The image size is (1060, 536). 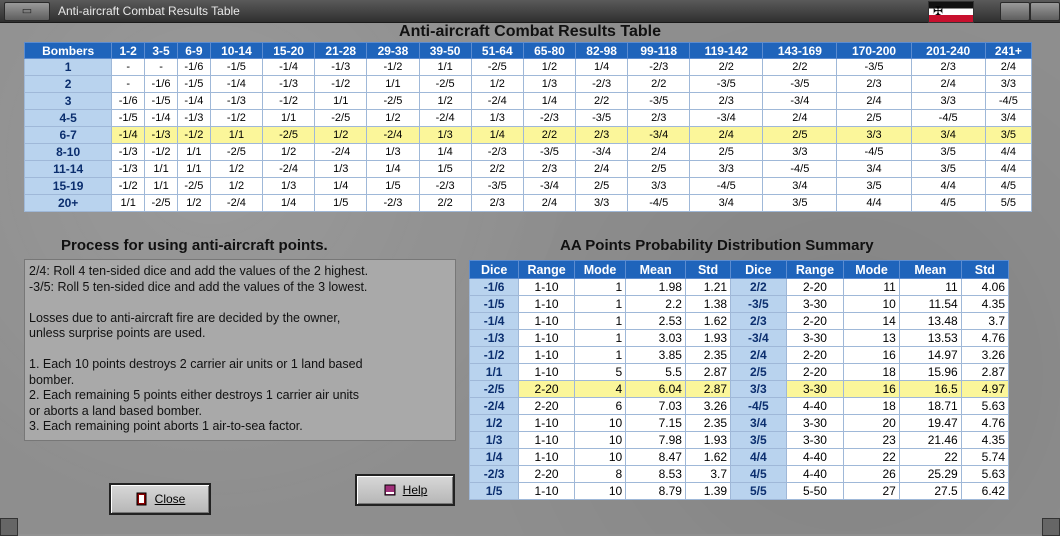 I want to click on crt-cell: 5/5, so click(x=1008, y=203).